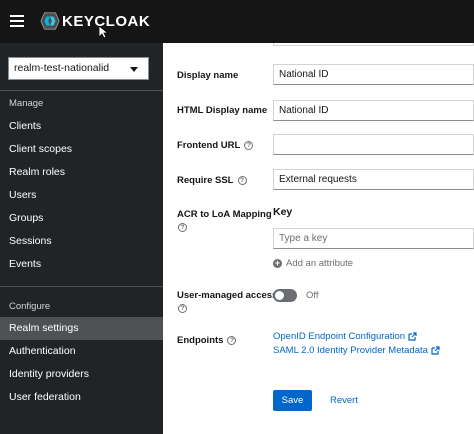 Image resolution: width=474 pixels, height=434 pixels. I want to click on nav-item-authentication: Authentication, so click(81, 351).